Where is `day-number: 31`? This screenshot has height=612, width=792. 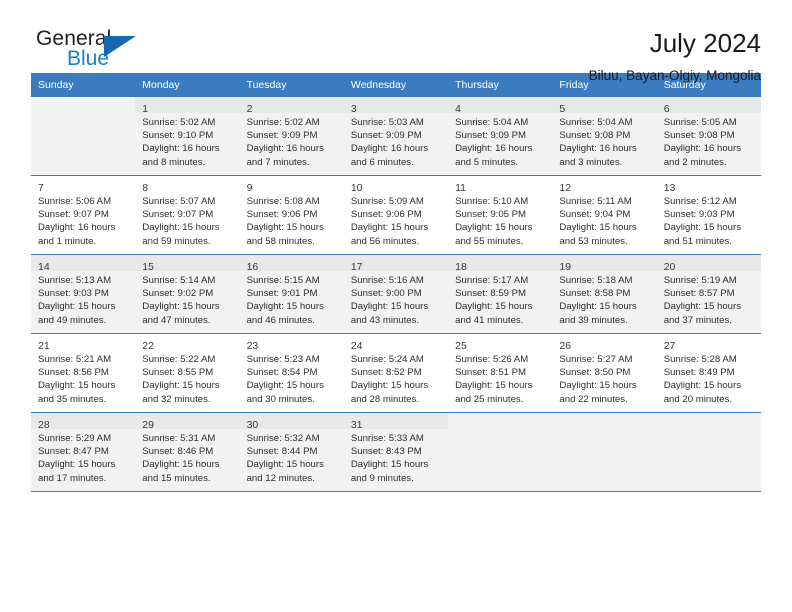
day-number: 31 is located at coordinates (356, 425).